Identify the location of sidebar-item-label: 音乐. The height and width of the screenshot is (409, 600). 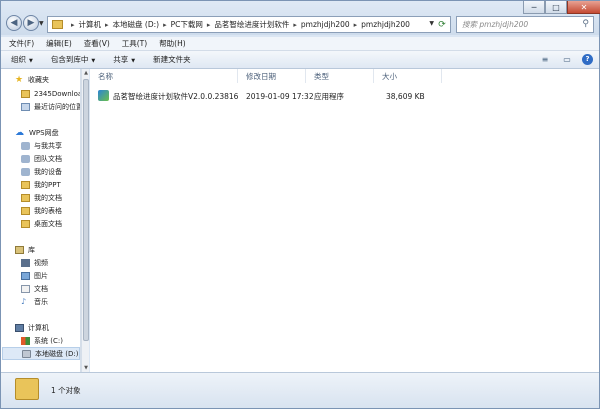
(41, 301).